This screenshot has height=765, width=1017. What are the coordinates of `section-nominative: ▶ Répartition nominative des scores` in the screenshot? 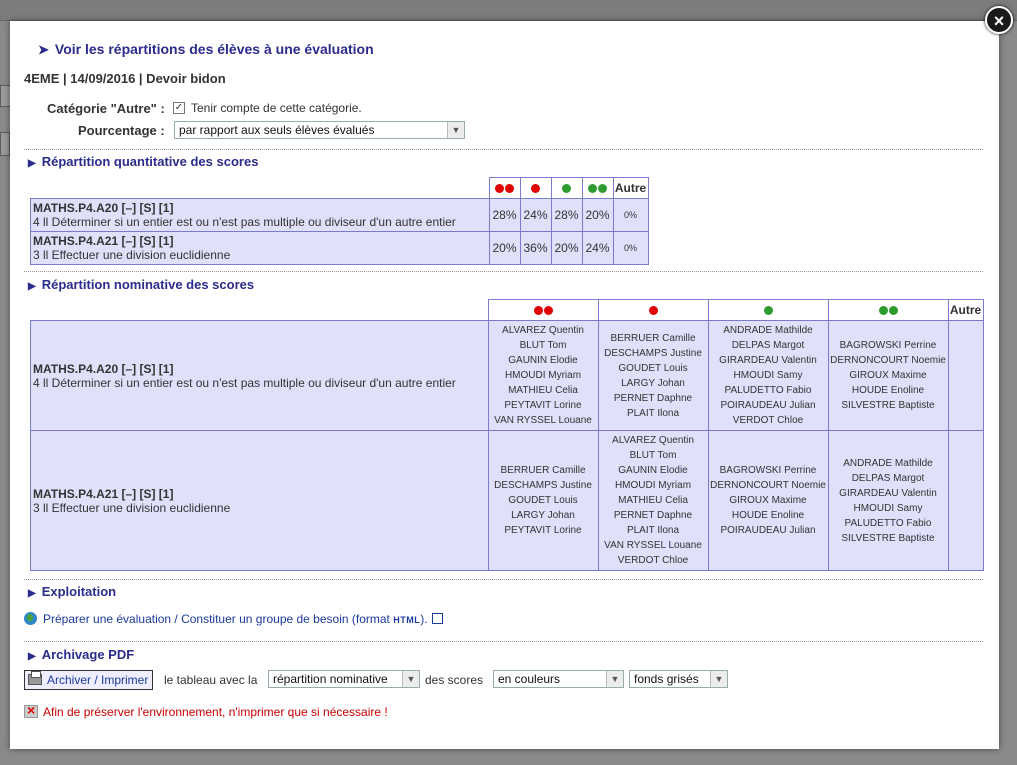 It's located at (141, 284).